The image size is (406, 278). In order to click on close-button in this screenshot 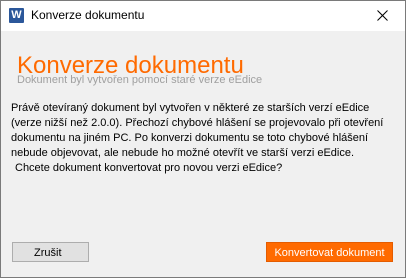, I will do `click(383, 16)`.